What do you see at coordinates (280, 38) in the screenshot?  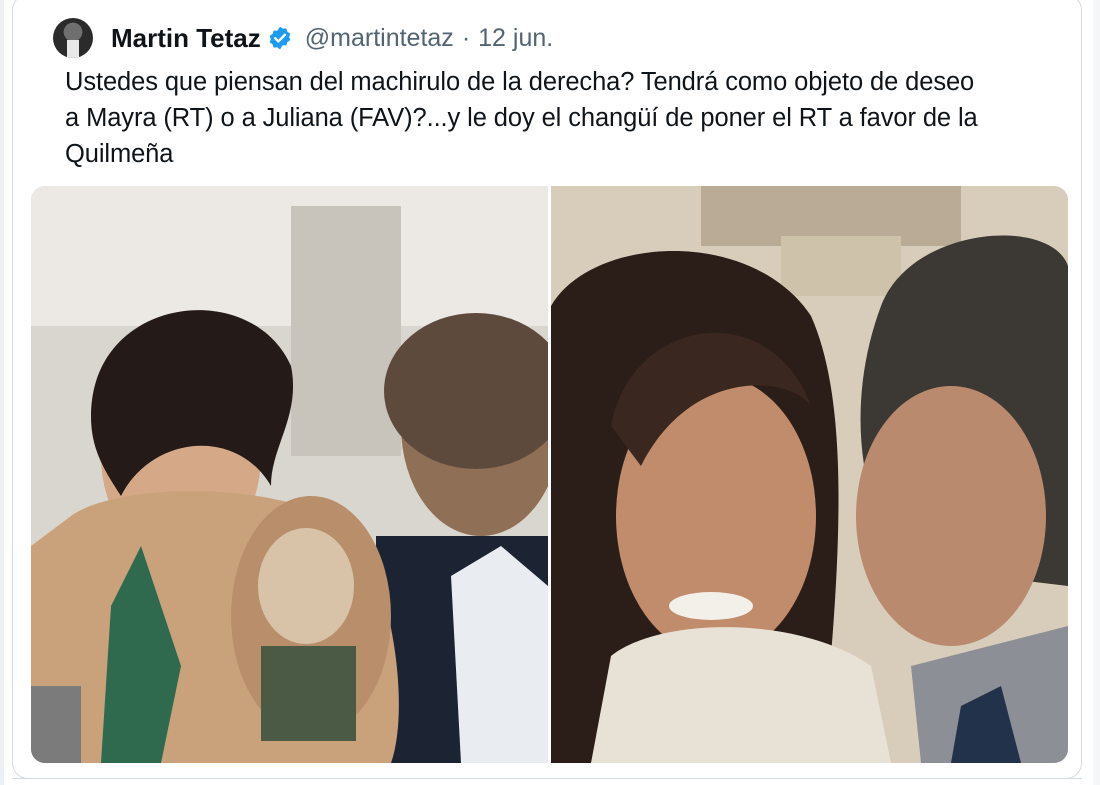 I see `verified-badge-icon` at bounding box center [280, 38].